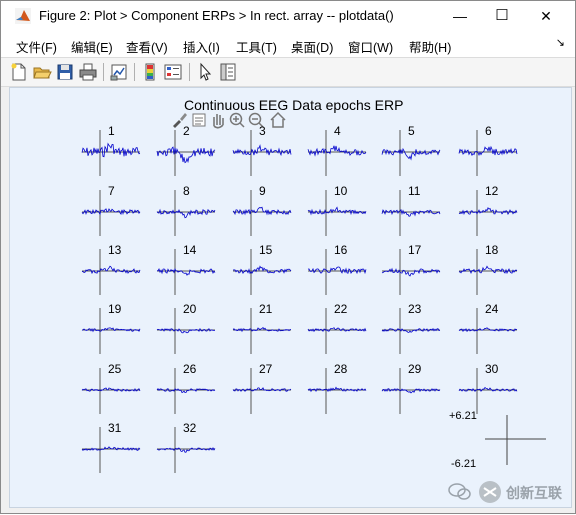  What do you see at coordinates (515, 440) in the screenshot?
I see `scale-bar` at bounding box center [515, 440].